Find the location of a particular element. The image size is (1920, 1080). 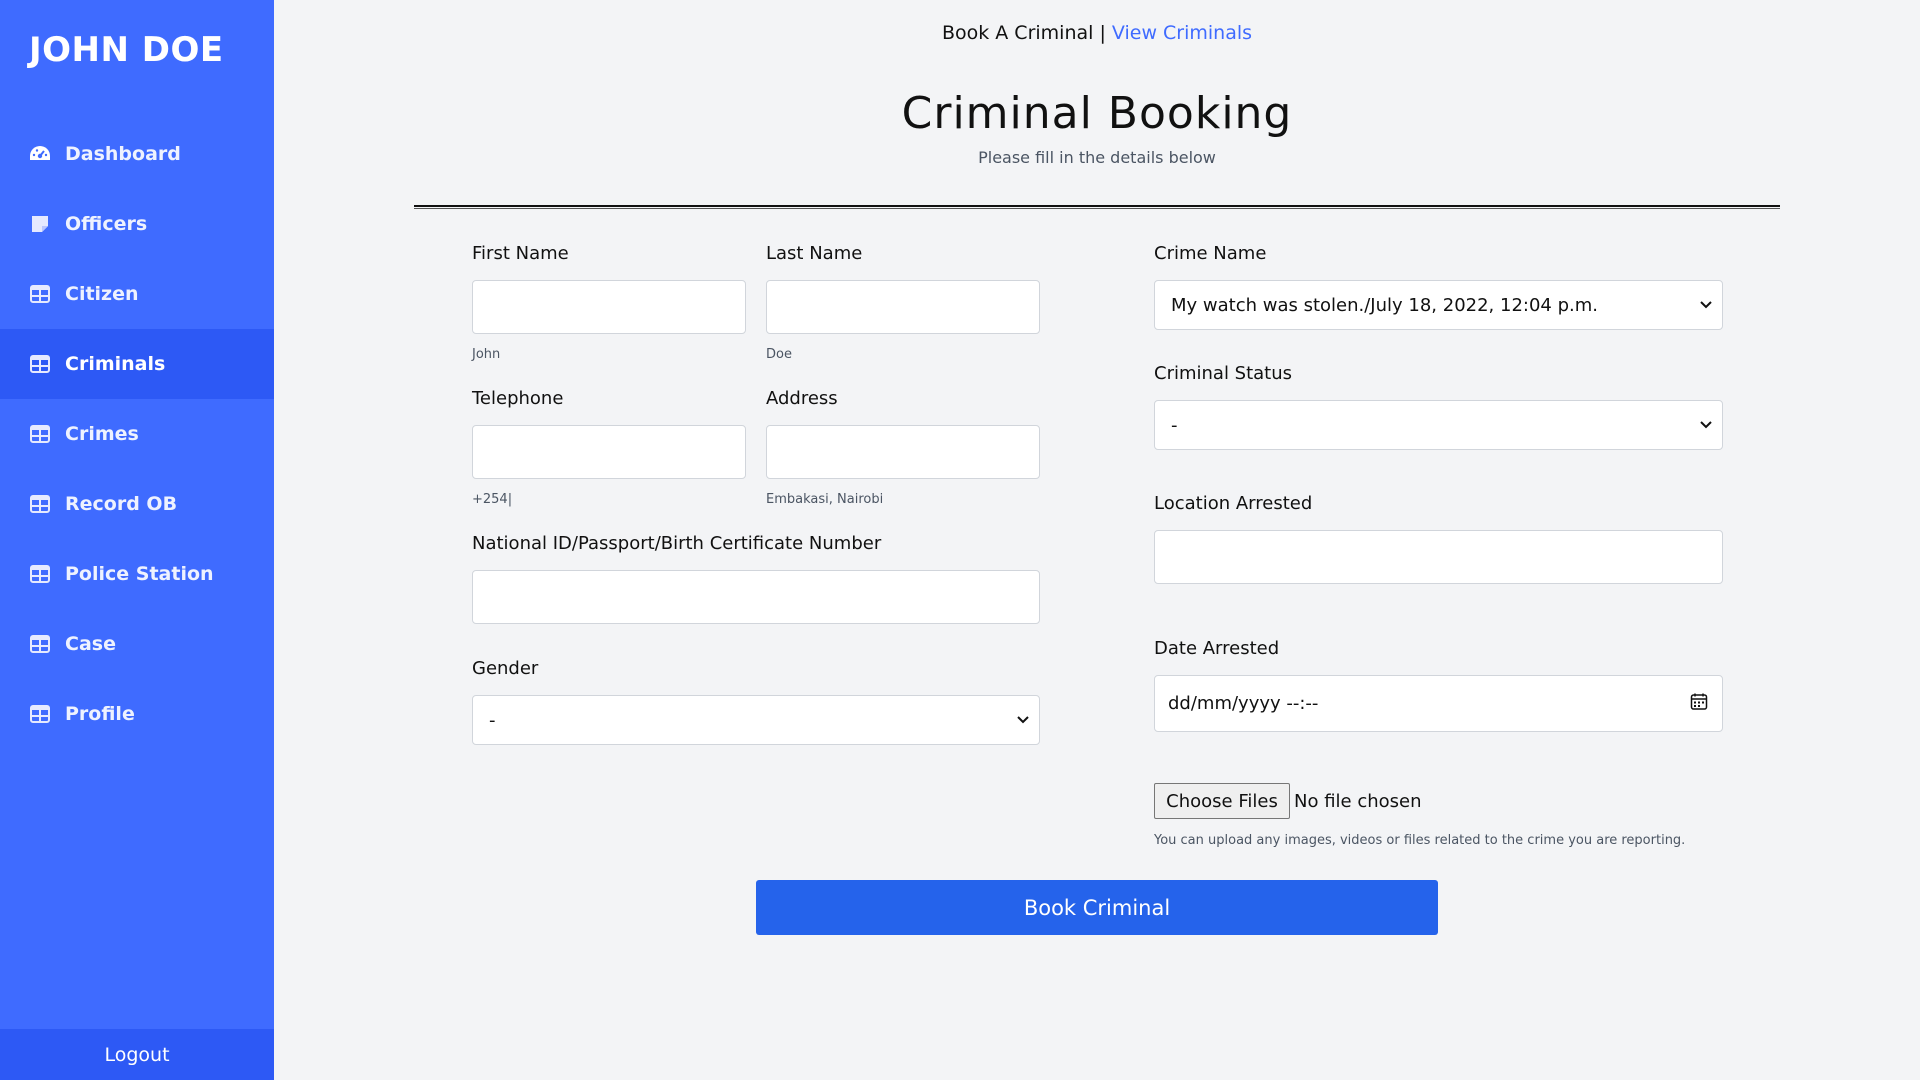

address-input is located at coordinates (903, 452).